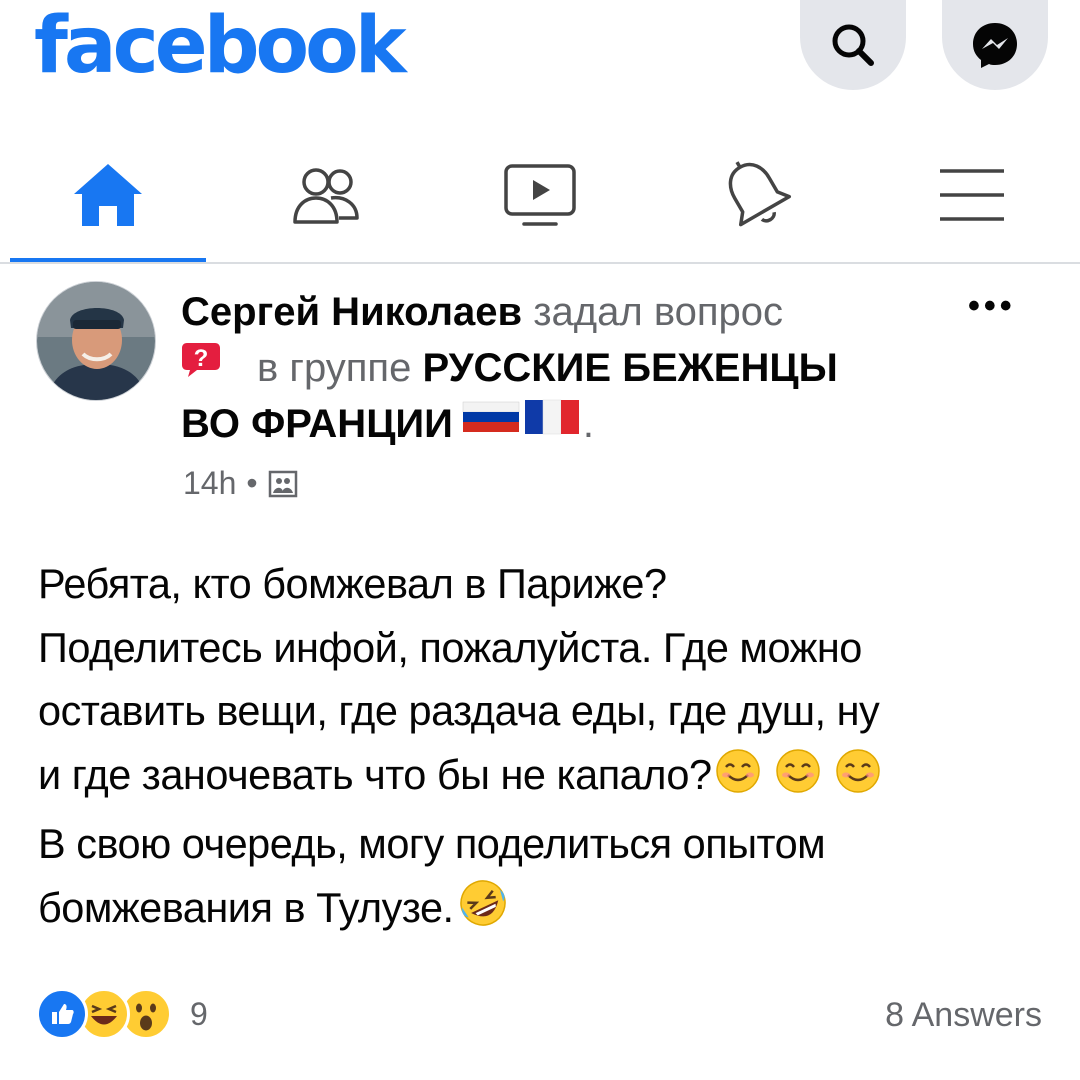 Image resolution: width=1080 pixels, height=1080 pixels. Describe the element at coordinates (963, 1015) in the screenshot. I see `answers-count: 8 Answers` at that location.